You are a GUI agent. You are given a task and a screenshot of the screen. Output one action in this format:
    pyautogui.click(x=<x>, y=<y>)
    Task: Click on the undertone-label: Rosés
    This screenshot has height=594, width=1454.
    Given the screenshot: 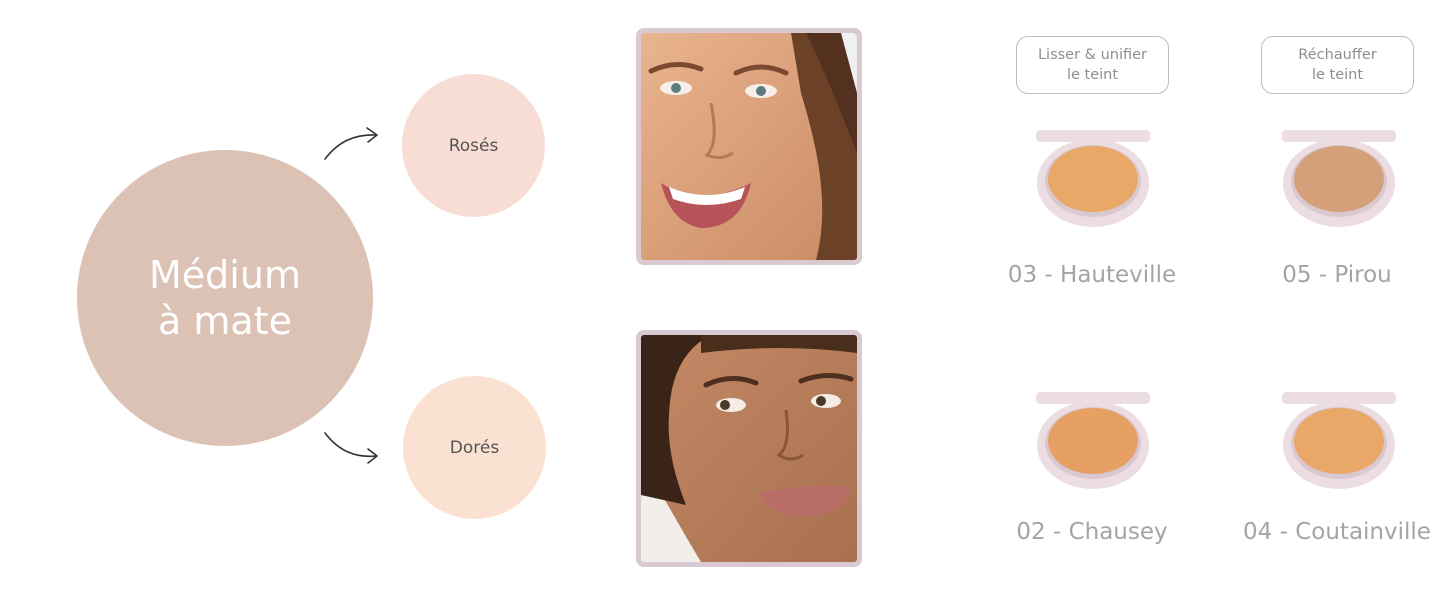 What is the action you would take?
    pyautogui.click(x=473, y=145)
    